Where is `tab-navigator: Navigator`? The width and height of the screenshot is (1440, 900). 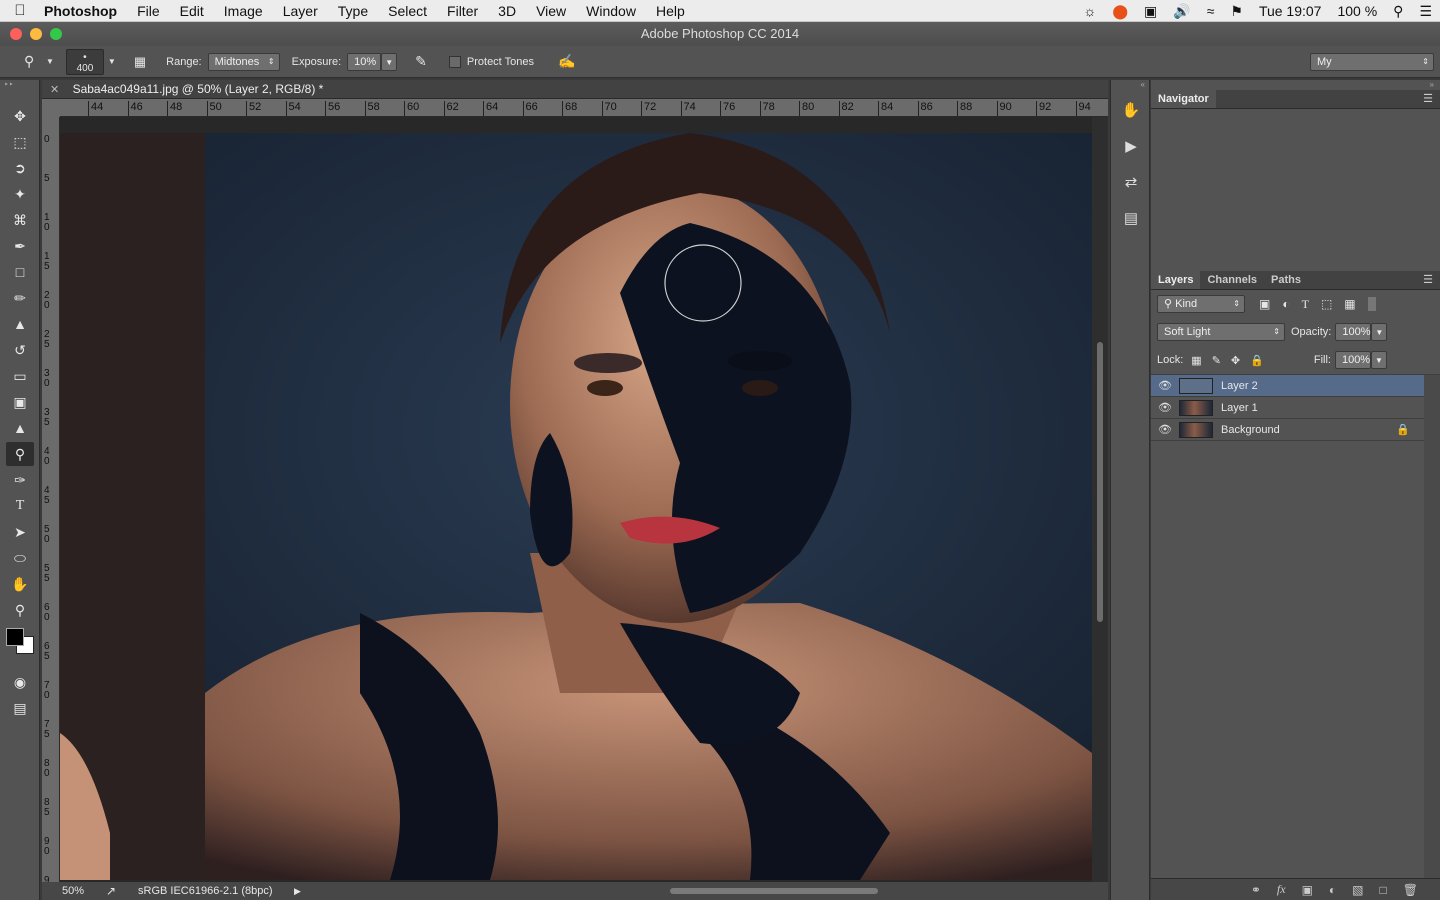
tab-navigator: Navigator is located at coordinates (1183, 99).